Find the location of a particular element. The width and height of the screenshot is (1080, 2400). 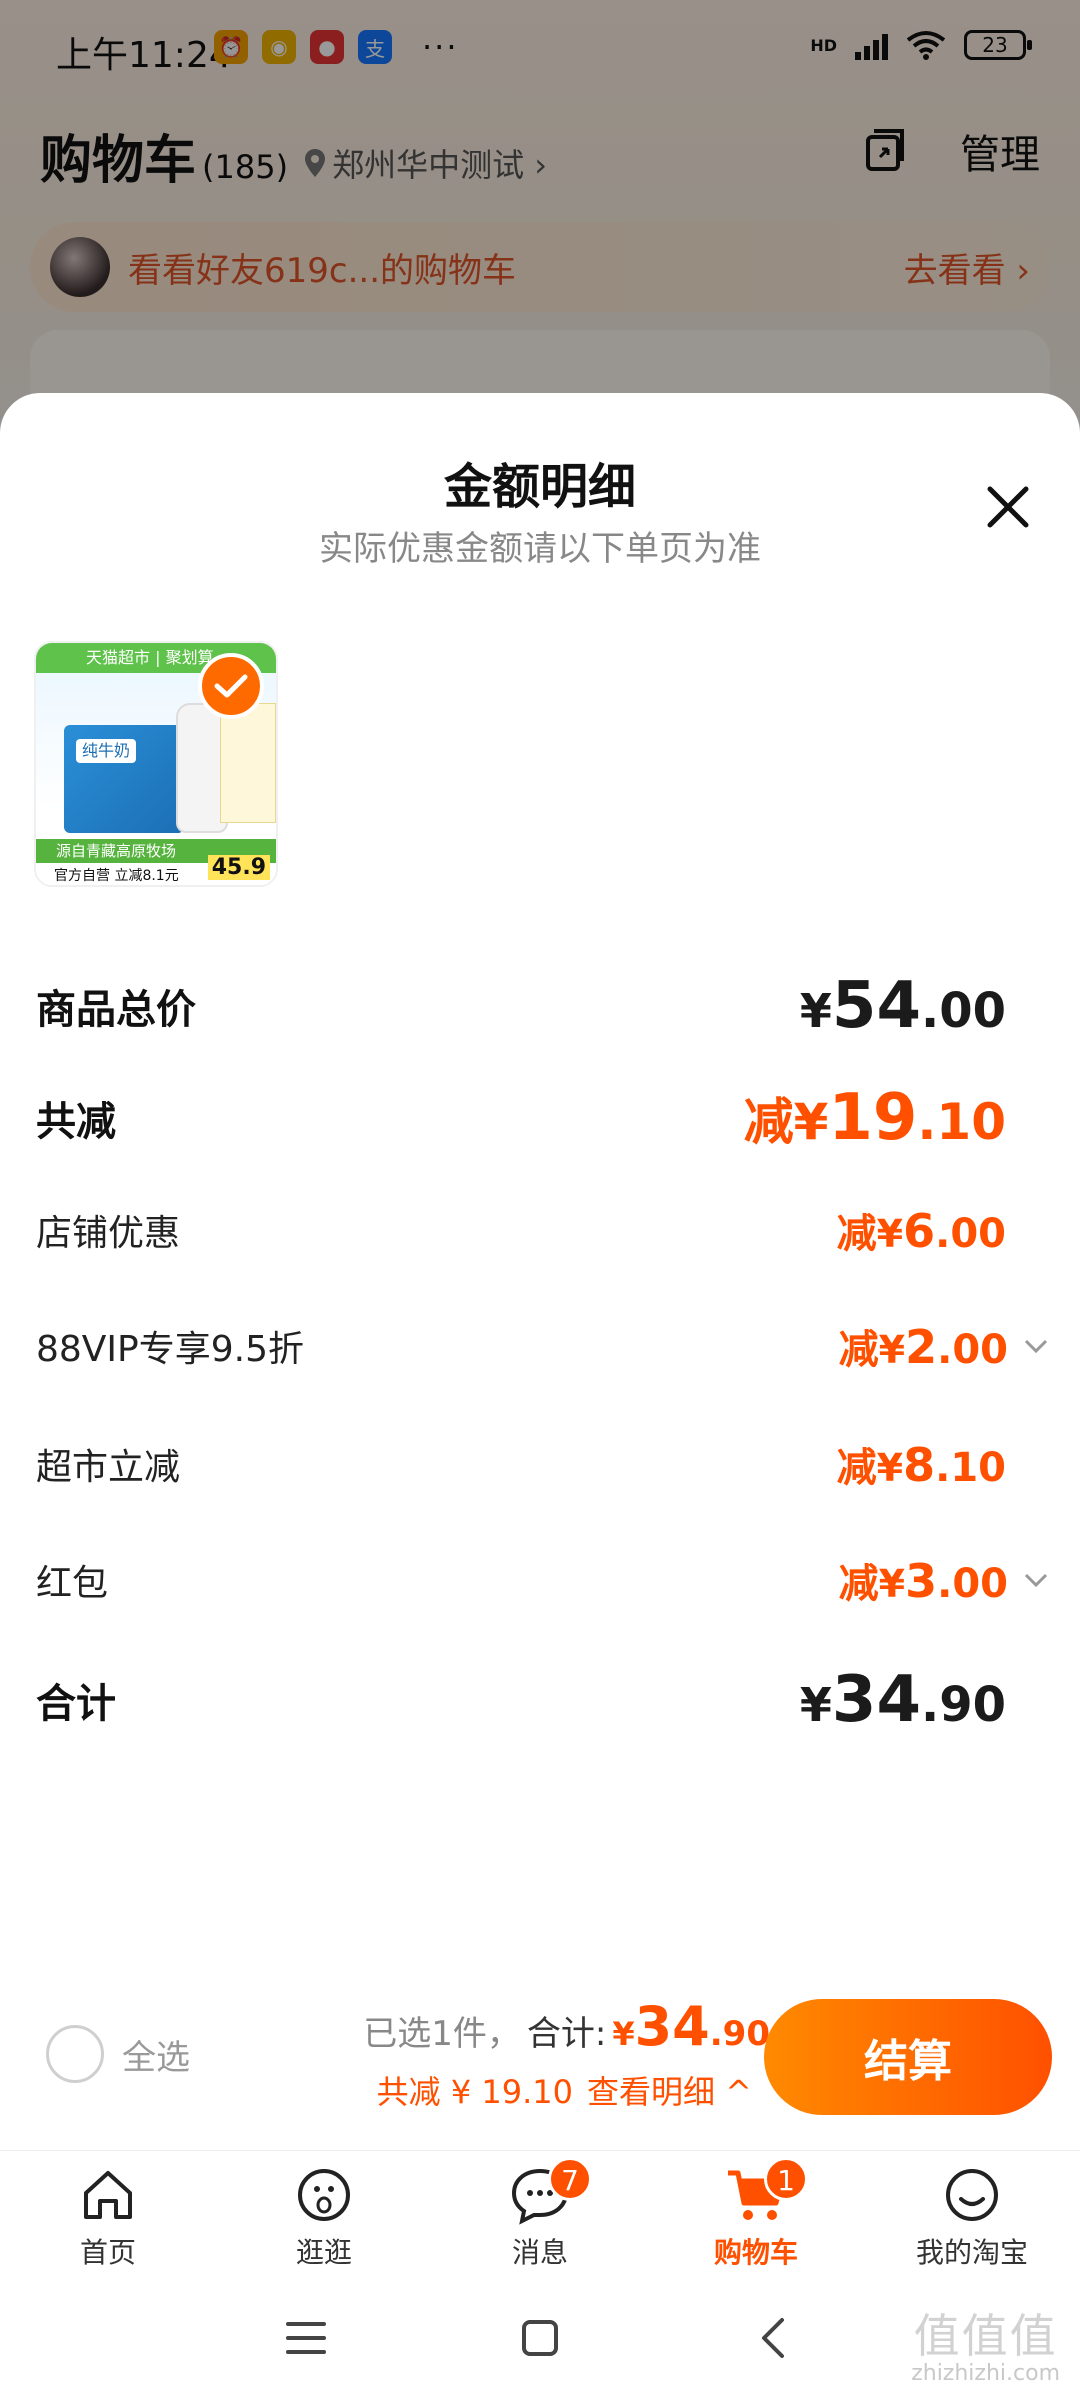

tab-messages: 消息 7 is located at coordinates (540, 2212).